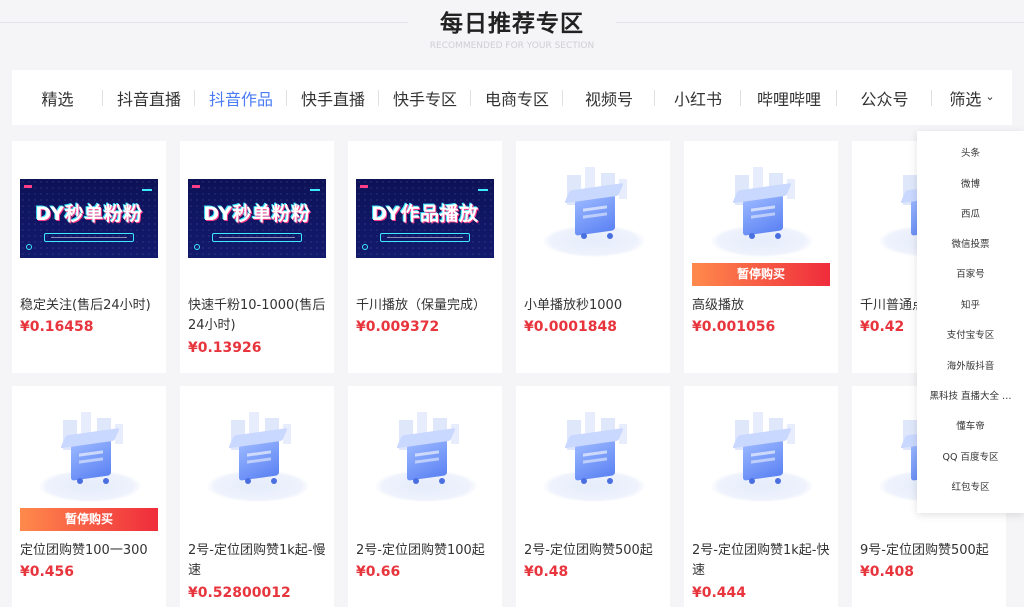 This screenshot has height=607, width=1024. Describe the element at coordinates (398, 327) in the screenshot. I see `product-price: ¥0.009372` at that location.